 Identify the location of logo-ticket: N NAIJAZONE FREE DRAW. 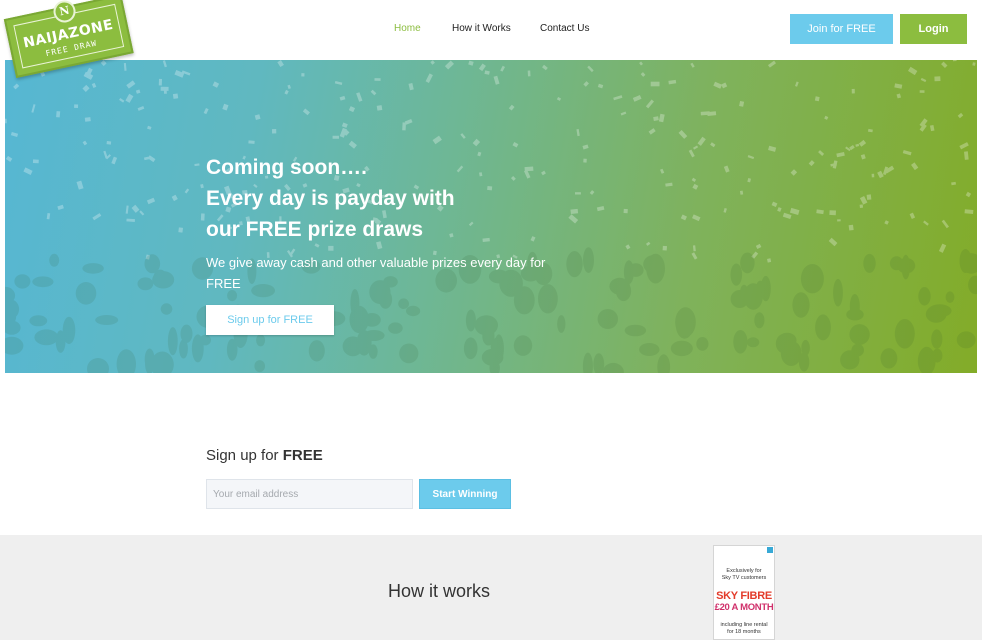
(68, 39).